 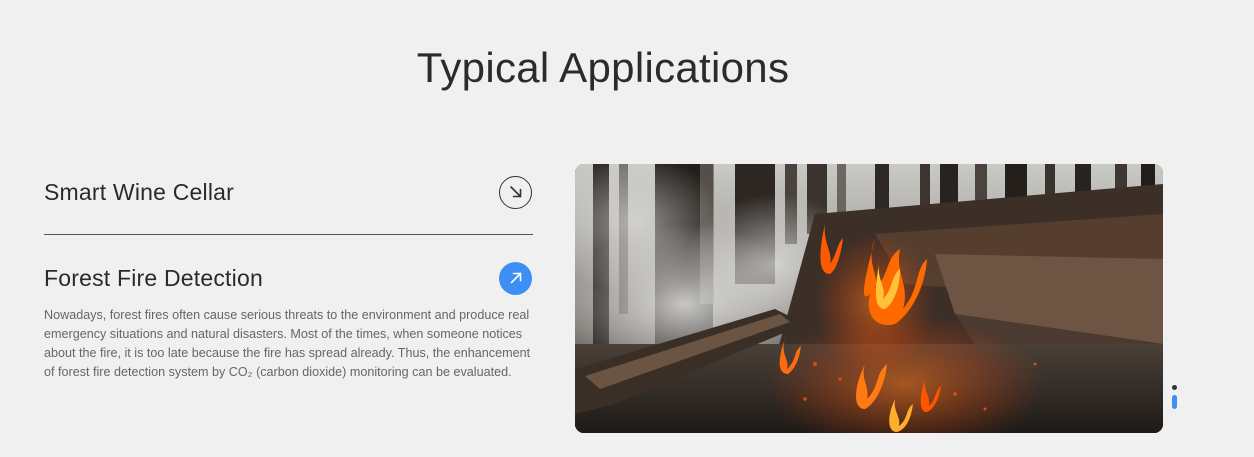 What do you see at coordinates (153, 277) in the screenshot?
I see `accordion-title: Forest Fire Detection` at bounding box center [153, 277].